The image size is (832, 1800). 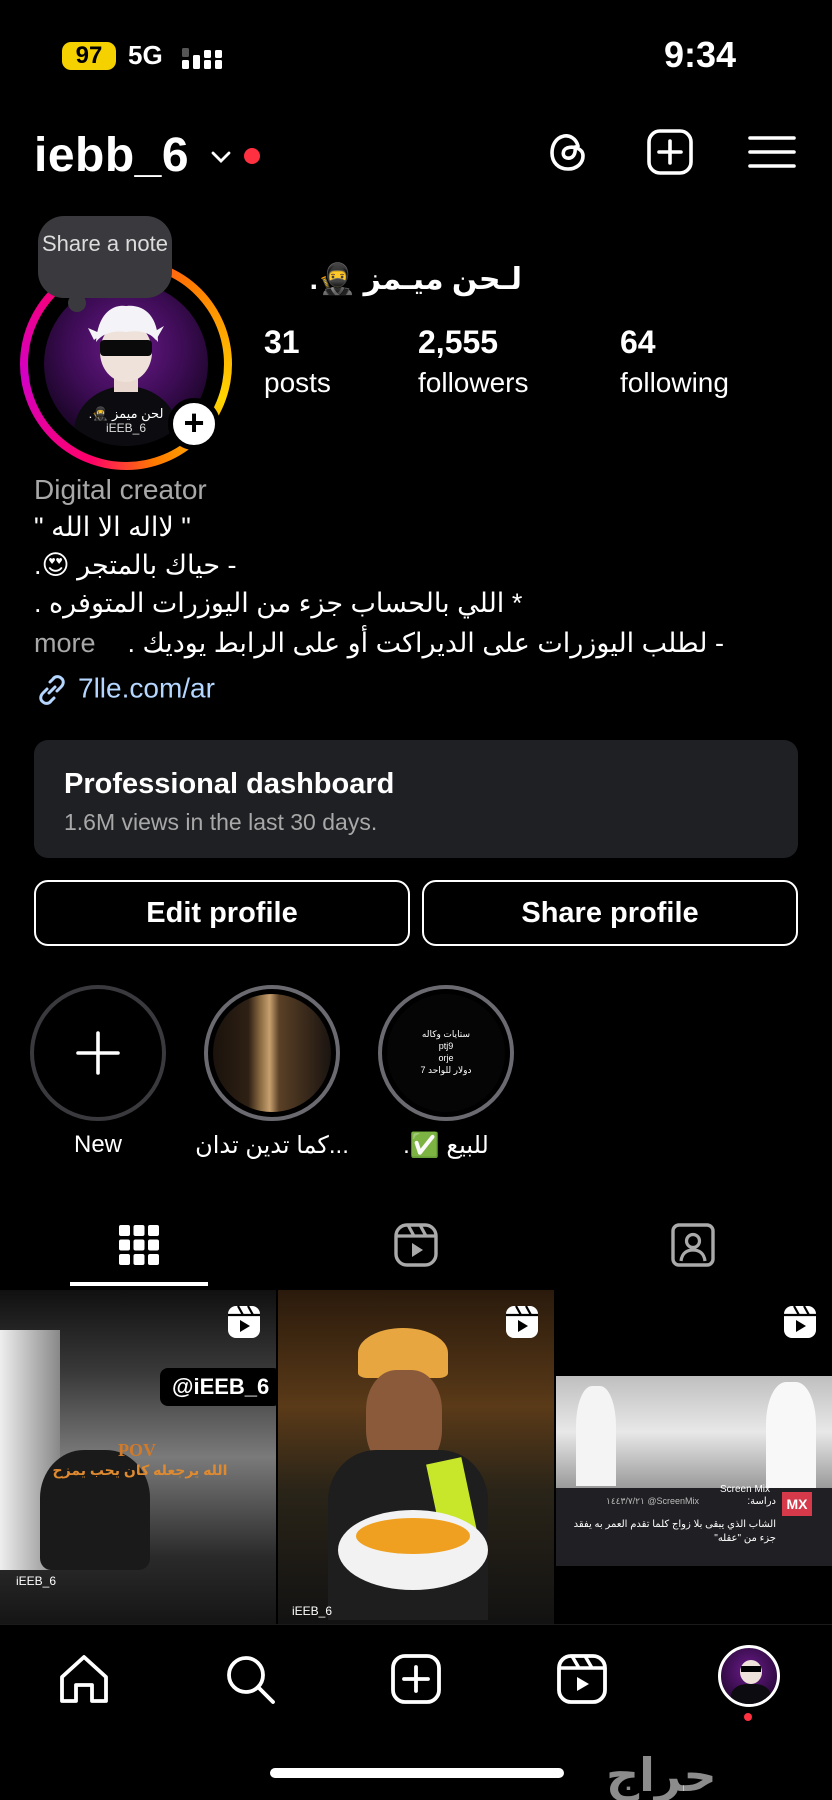 I want to click on tagged-icon, so click(x=692, y=1245).